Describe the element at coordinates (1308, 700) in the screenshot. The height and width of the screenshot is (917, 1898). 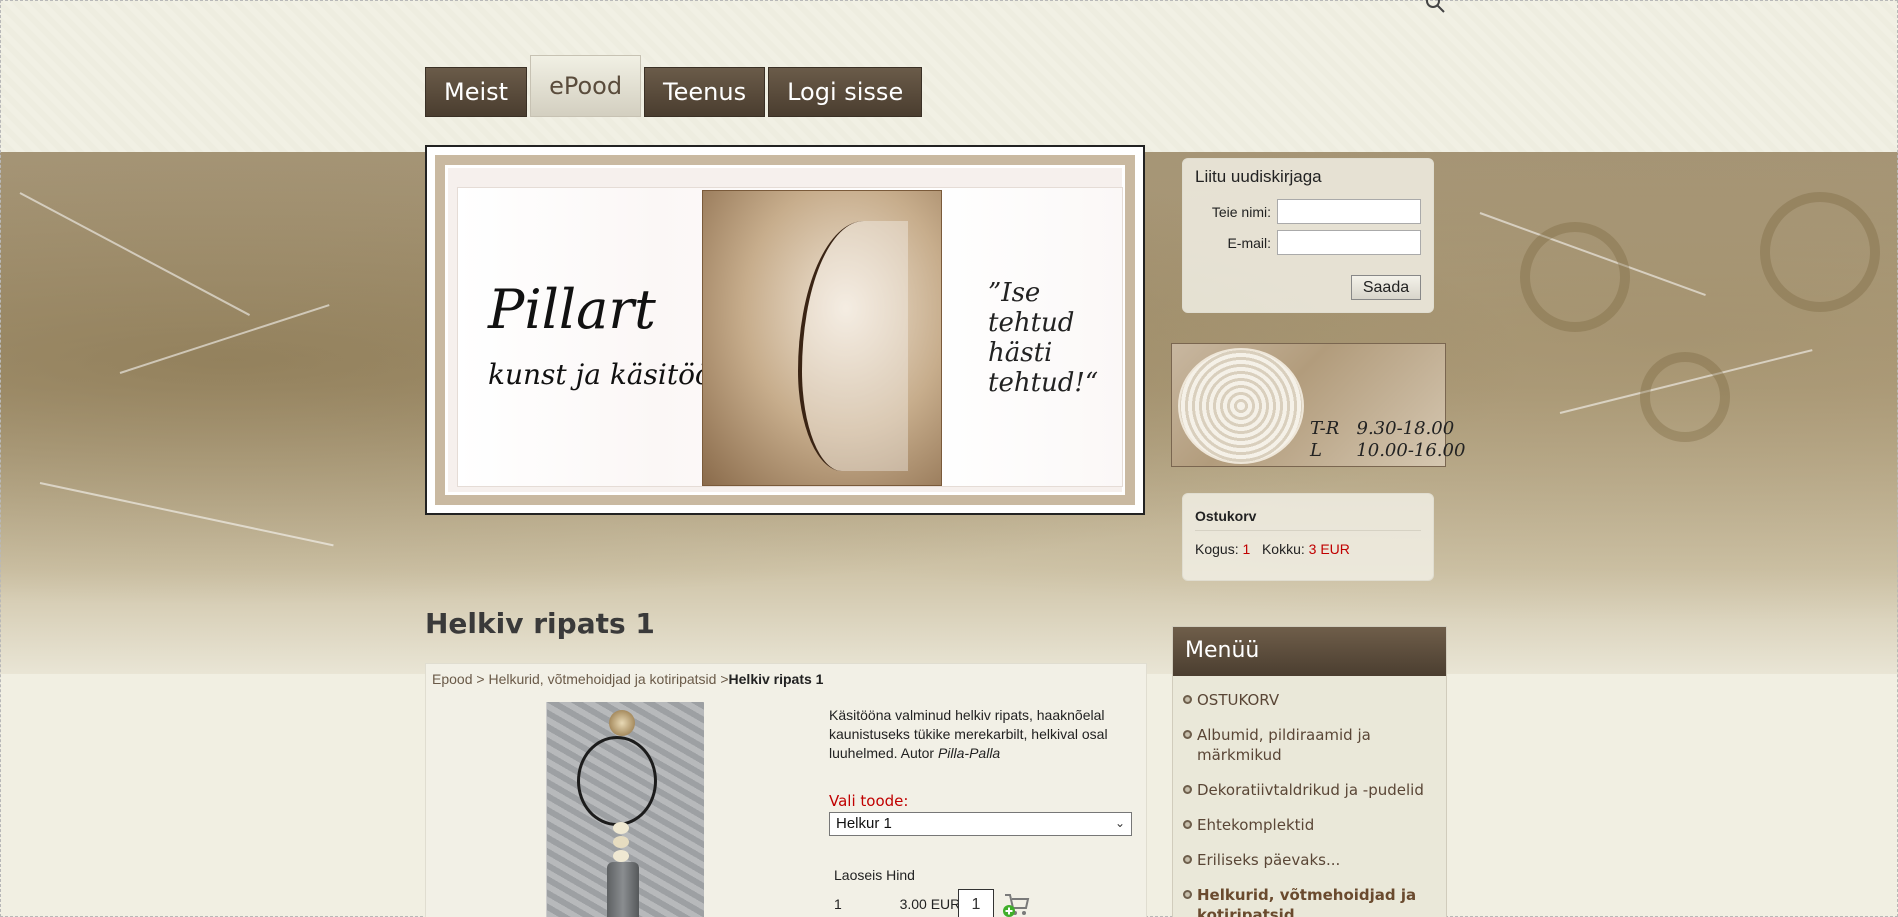
I see `menu-item-ostukorv: OSTUKORV` at that location.